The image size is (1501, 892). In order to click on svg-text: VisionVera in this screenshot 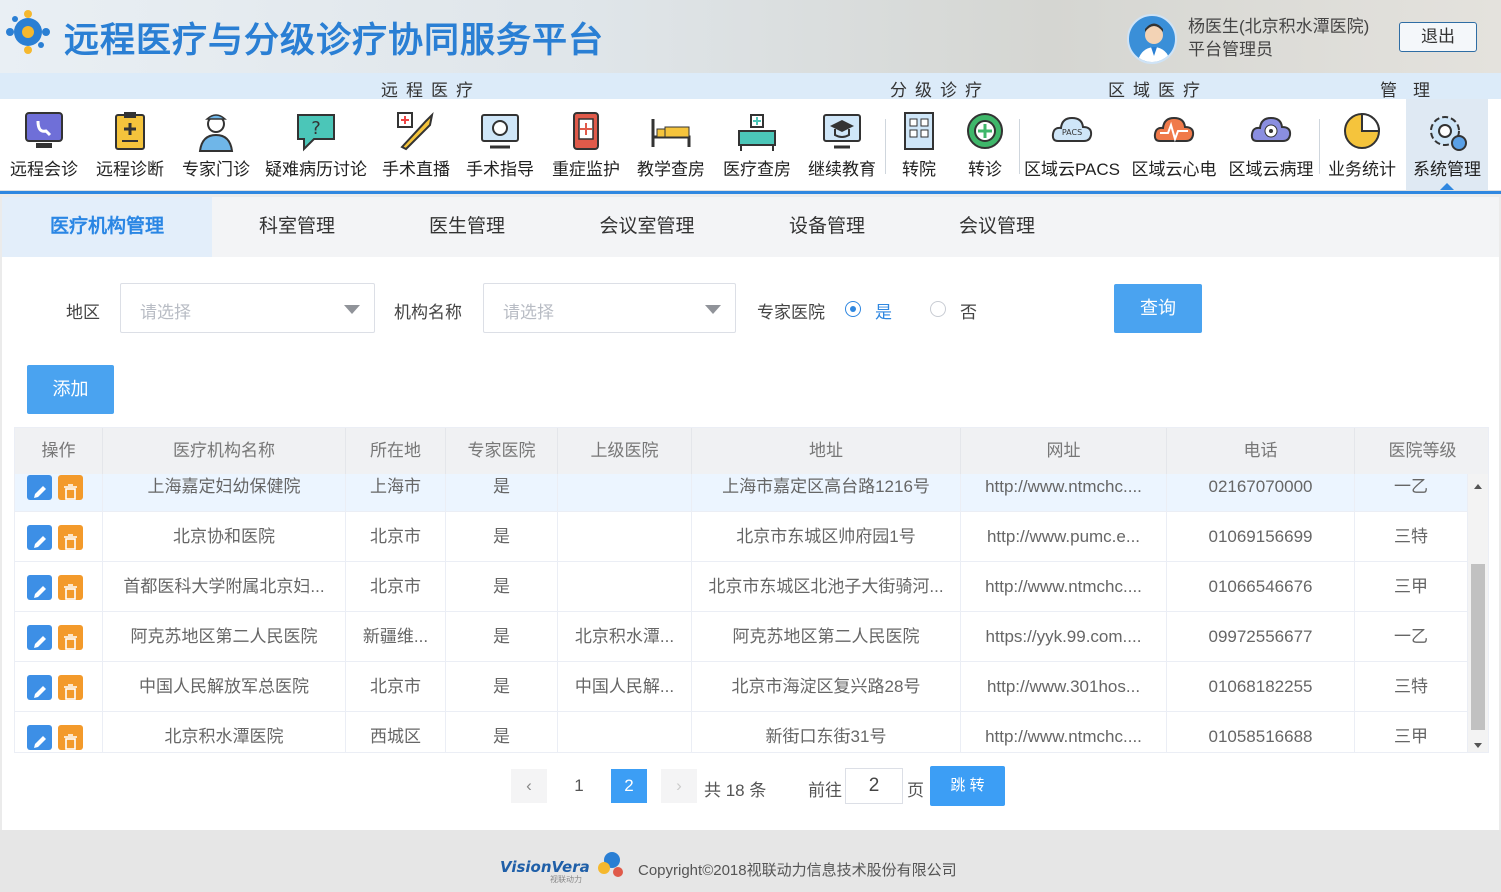, I will do `click(545, 867)`.